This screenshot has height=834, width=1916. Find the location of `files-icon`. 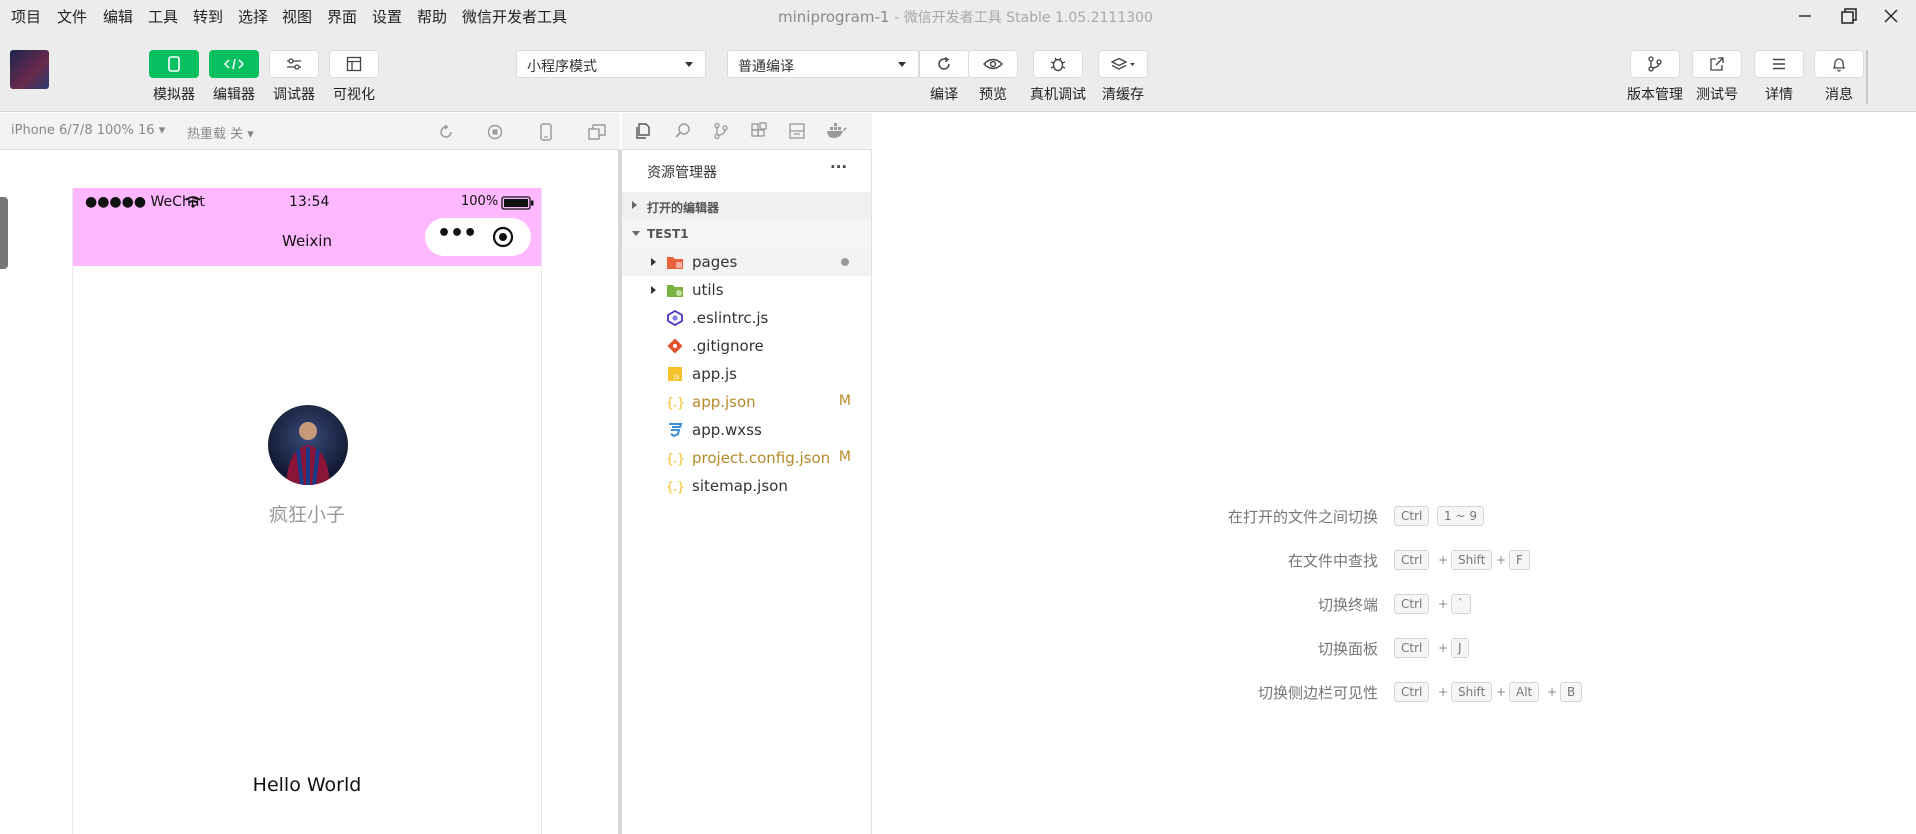

files-icon is located at coordinates (643, 131).